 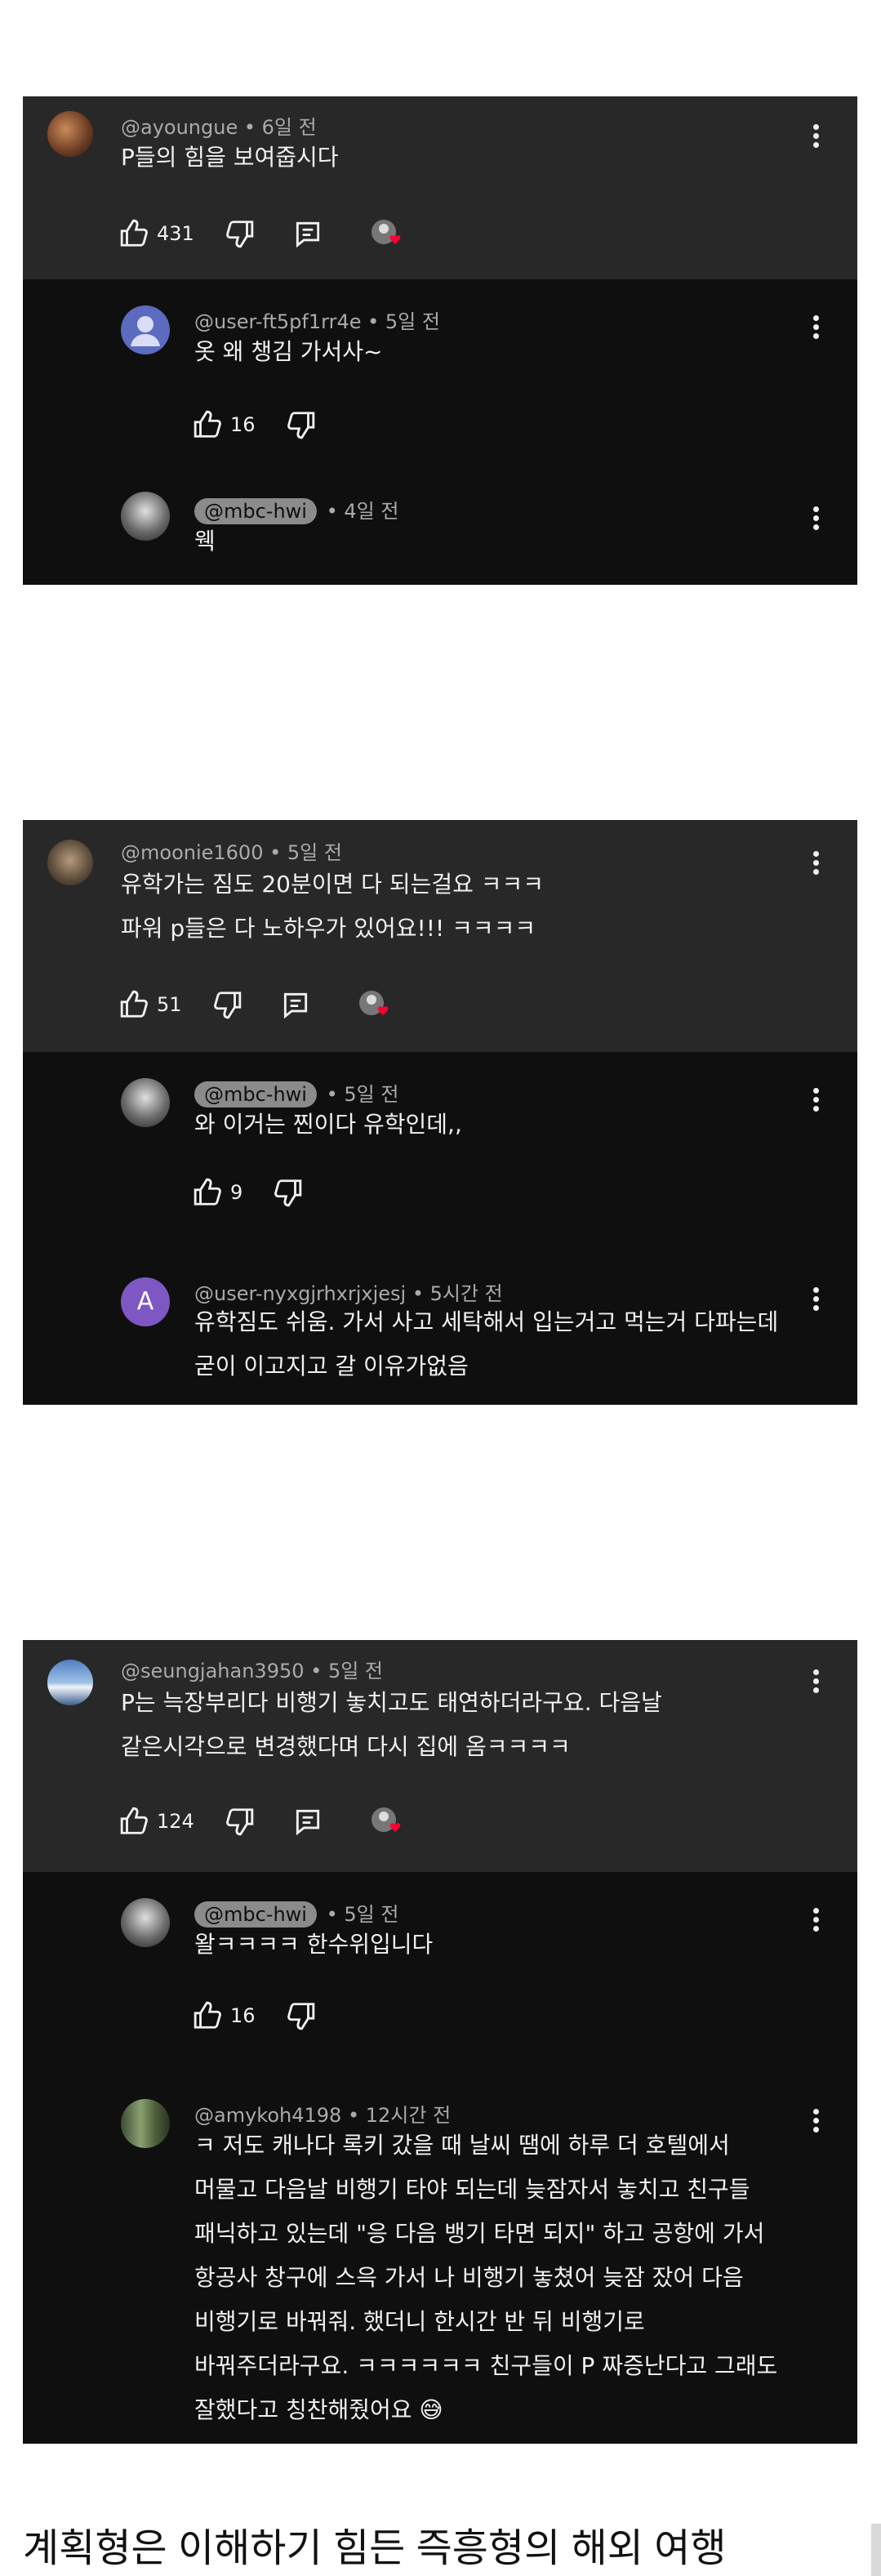 I want to click on comment-text: 웩, so click(x=205, y=541).